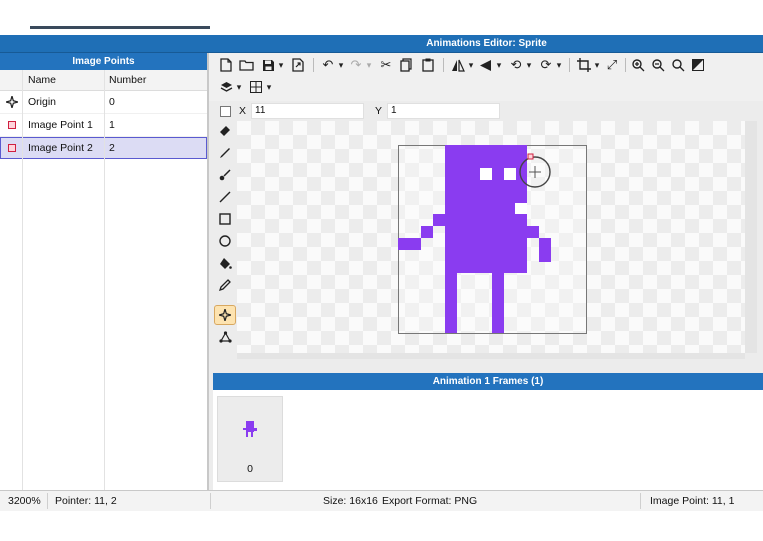  Describe the element at coordinates (350, 501) in the screenshot. I see `sprite-size: Size: 16x16` at that location.